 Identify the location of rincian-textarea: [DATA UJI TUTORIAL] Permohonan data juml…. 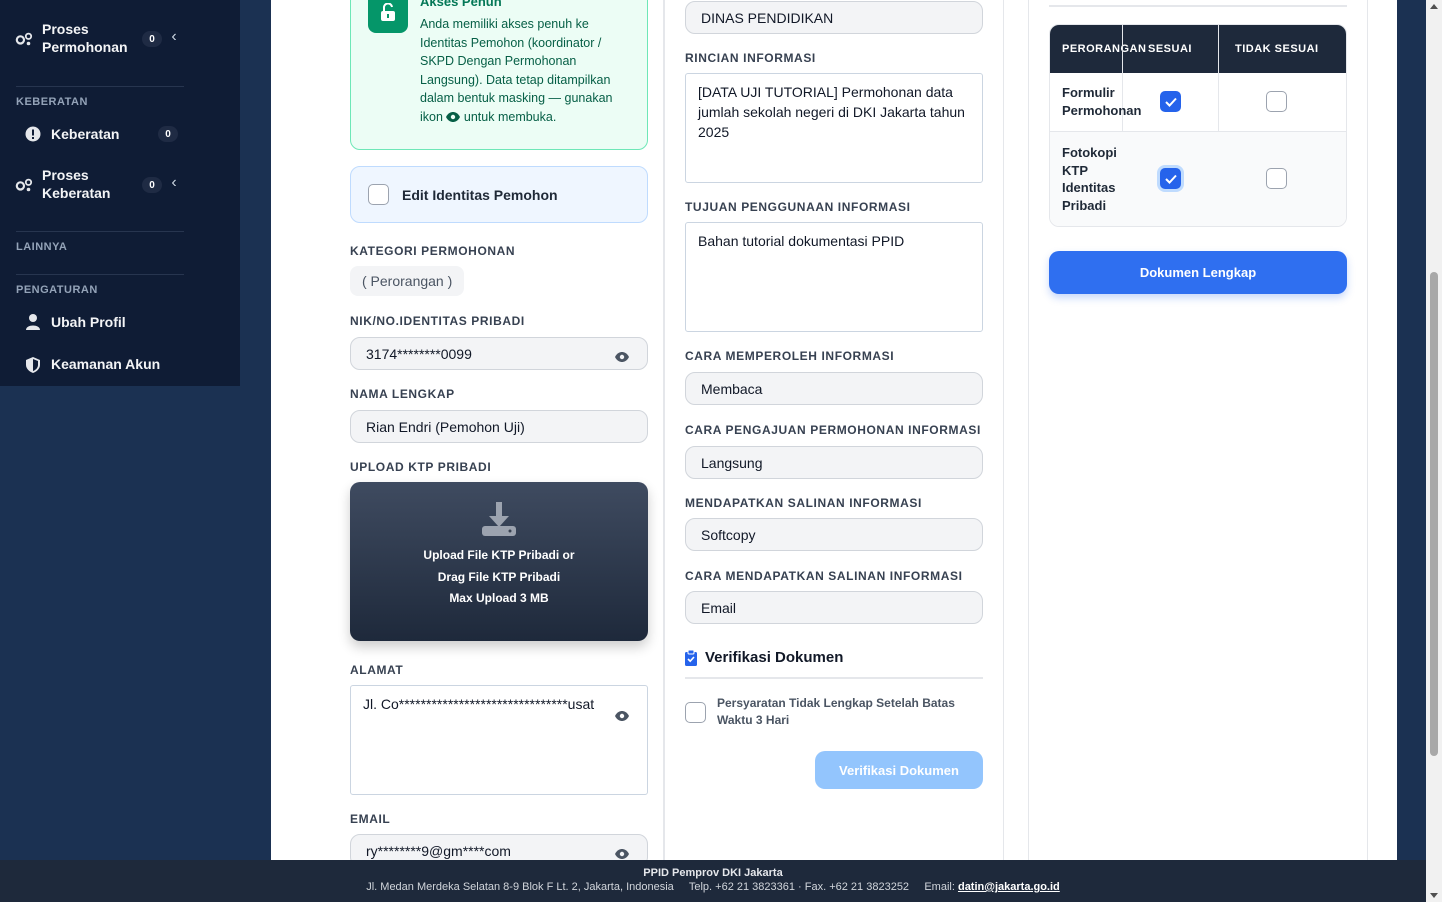
(834, 128).